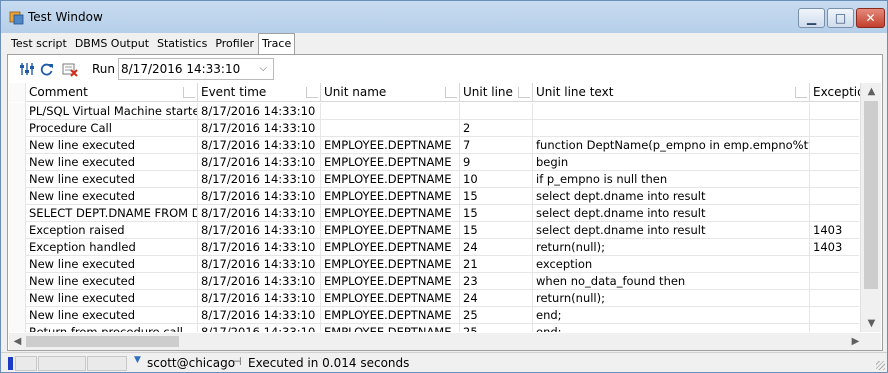  What do you see at coordinates (871, 91) in the screenshot?
I see `scroll-up-icon: ▲` at bounding box center [871, 91].